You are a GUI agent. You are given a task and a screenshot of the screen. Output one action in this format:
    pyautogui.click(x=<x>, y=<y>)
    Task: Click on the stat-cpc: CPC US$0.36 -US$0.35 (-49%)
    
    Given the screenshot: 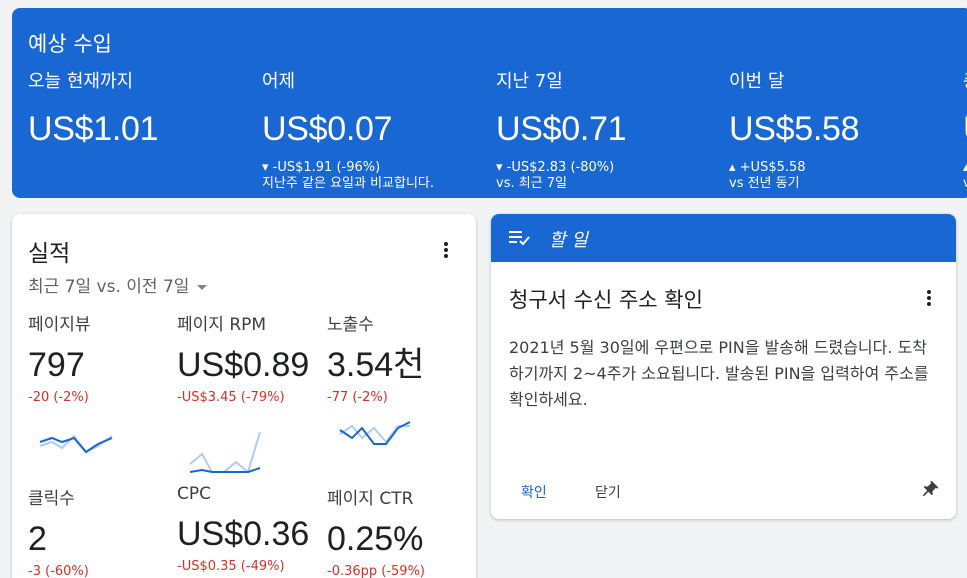 What is the action you would take?
    pyautogui.click(x=243, y=529)
    